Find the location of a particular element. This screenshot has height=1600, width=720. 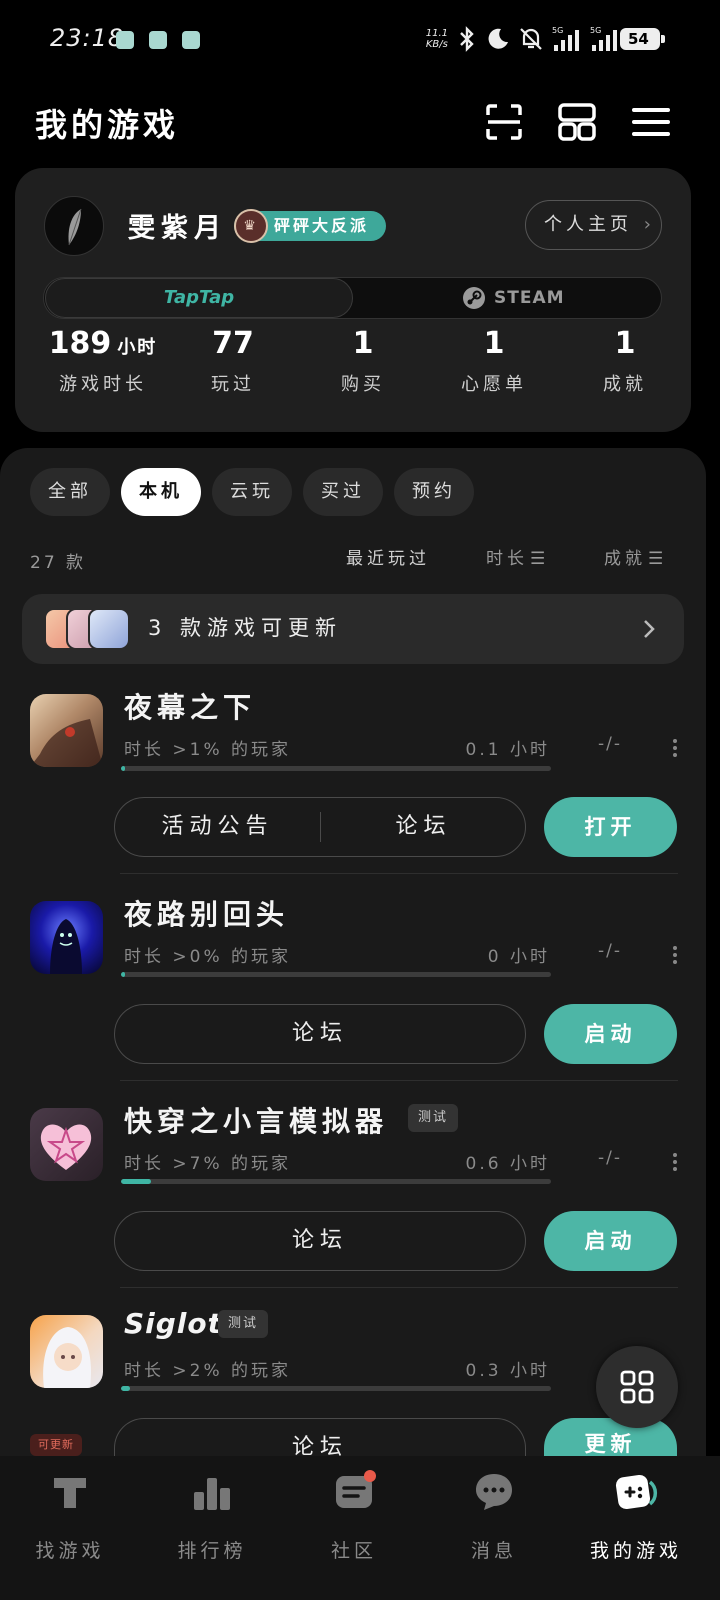

player-percentile: 时长 >0% 的玩家 is located at coordinates (208, 957).